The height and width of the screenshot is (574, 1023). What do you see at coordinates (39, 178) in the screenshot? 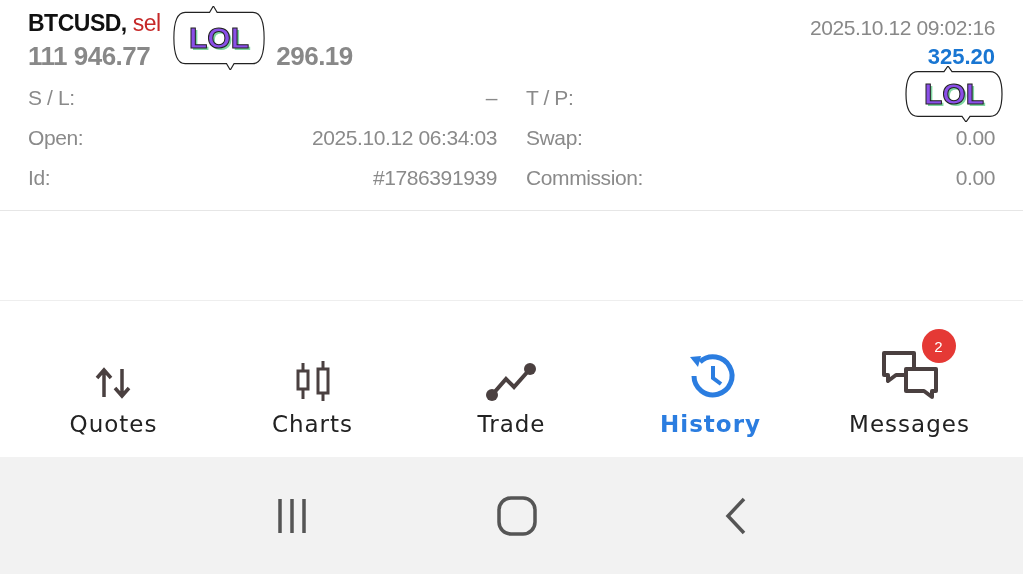
I see `detail-label: Id:` at bounding box center [39, 178].